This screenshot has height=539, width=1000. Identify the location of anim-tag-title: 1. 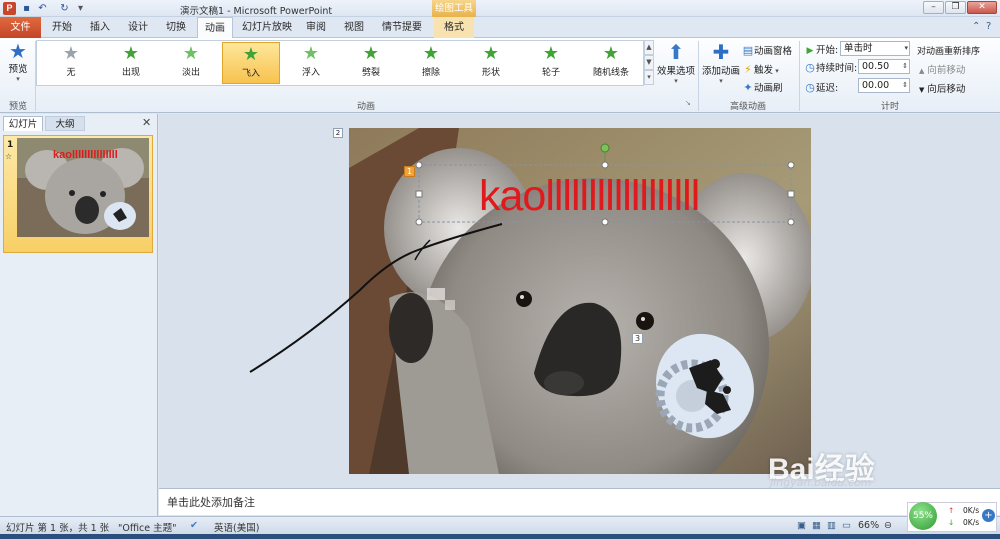
(409, 171).